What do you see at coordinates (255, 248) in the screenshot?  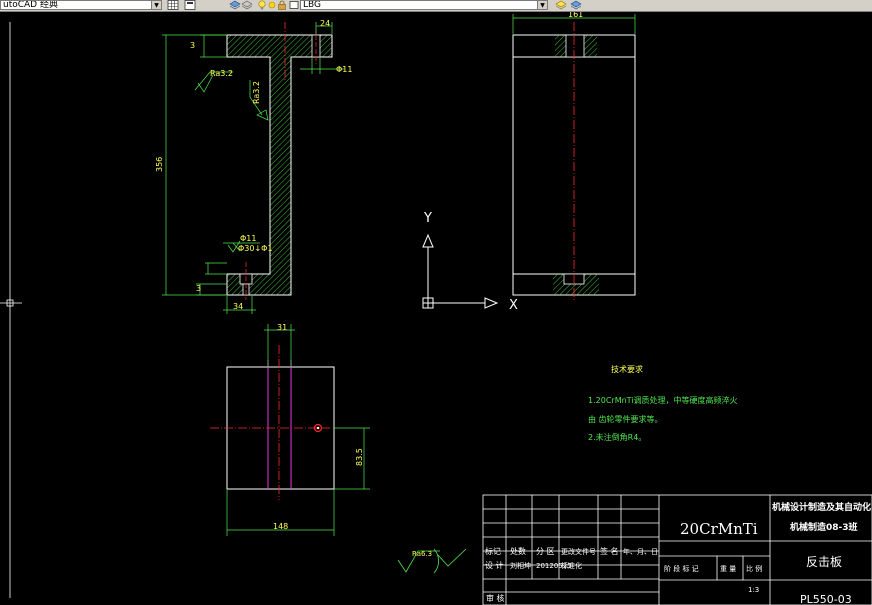 I see `dim-counterbore: Φ30↓Φ1` at bounding box center [255, 248].